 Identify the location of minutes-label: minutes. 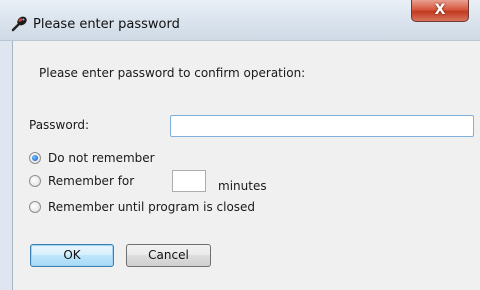
(242, 186).